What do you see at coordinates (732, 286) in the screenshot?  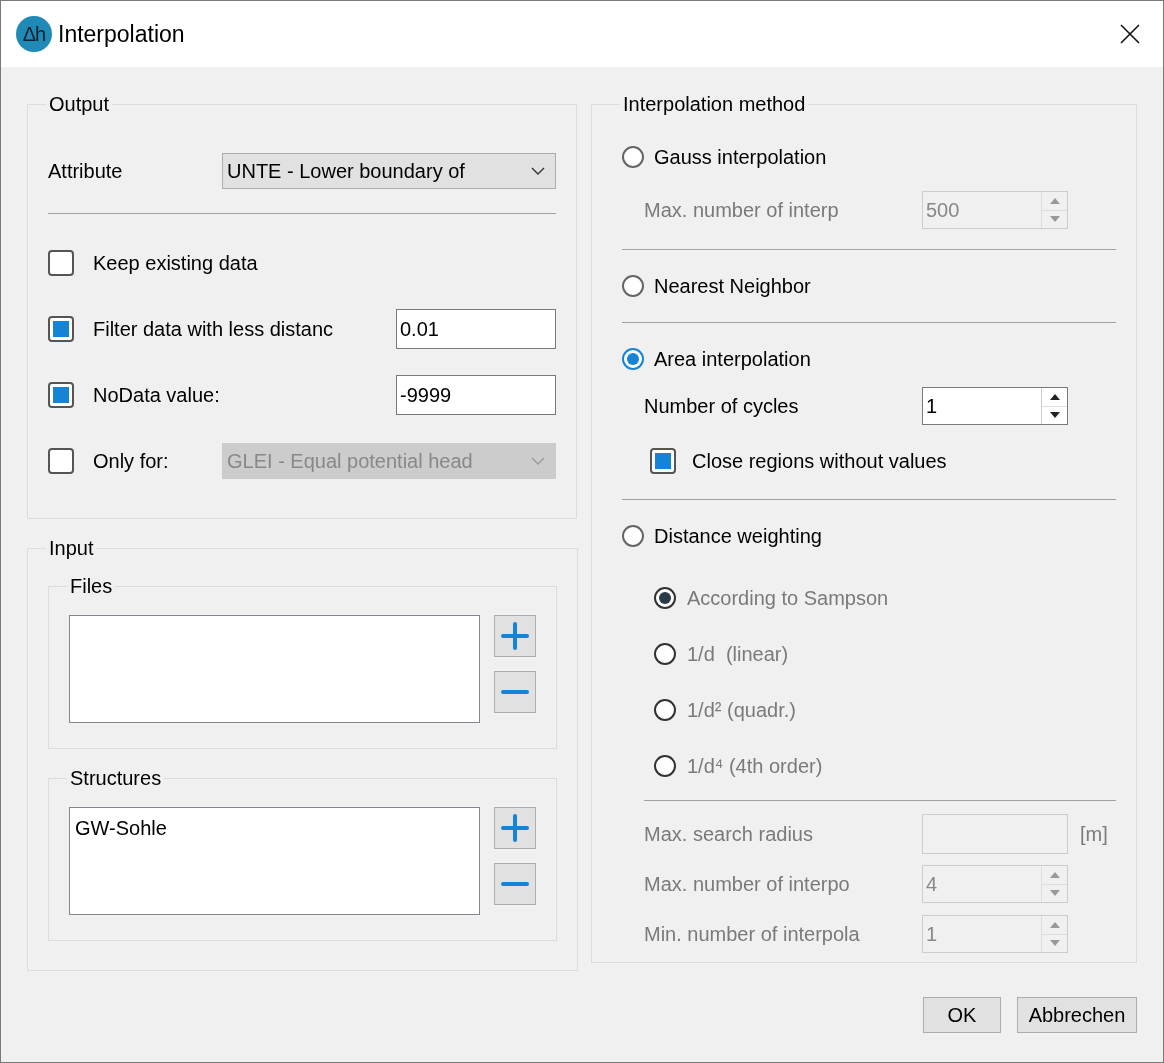 I see `radio-label: Nearest Neighbor` at bounding box center [732, 286].